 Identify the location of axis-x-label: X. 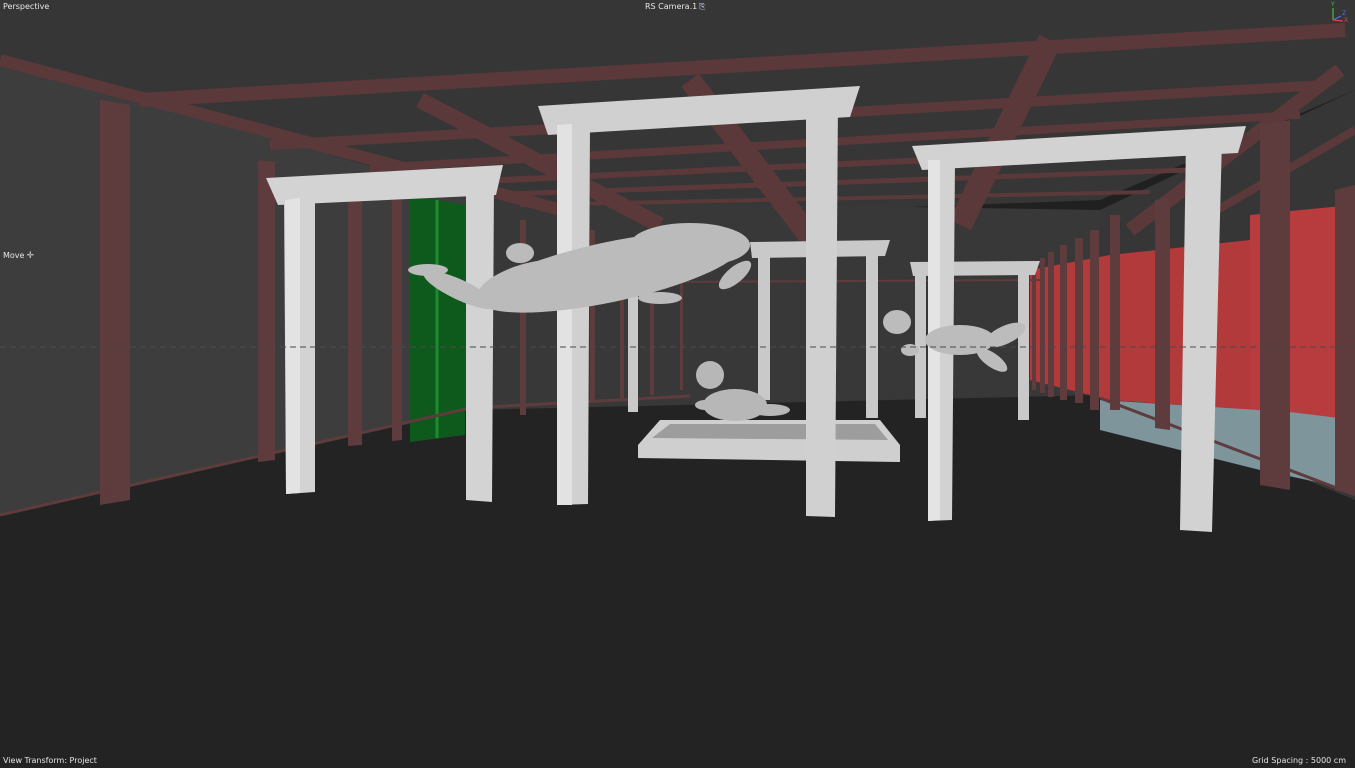
(1346, 20).